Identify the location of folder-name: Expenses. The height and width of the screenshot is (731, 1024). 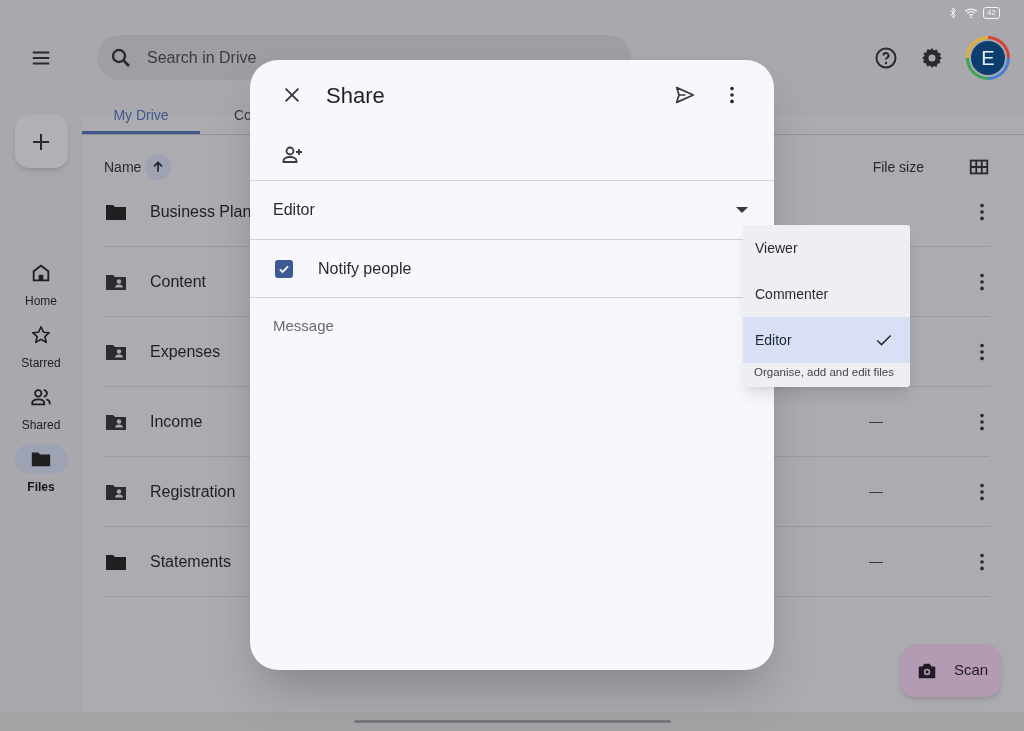
(185, 351).